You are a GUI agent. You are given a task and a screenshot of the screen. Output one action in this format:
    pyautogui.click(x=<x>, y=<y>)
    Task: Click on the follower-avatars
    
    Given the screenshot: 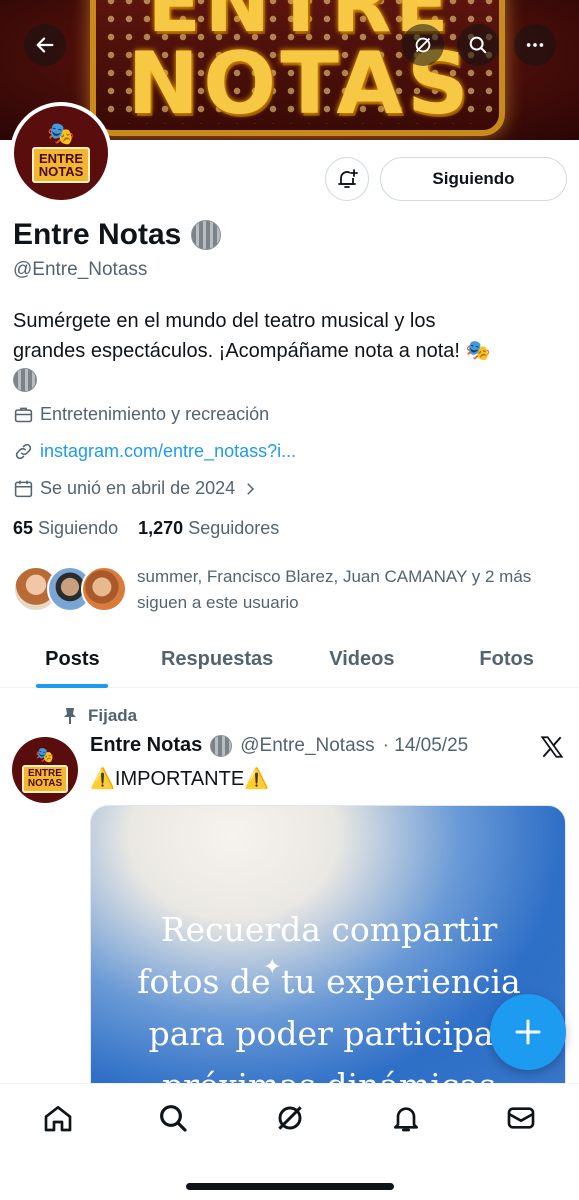 What is the action you would take?
    pyautogui.click(x=70, y=588)
    